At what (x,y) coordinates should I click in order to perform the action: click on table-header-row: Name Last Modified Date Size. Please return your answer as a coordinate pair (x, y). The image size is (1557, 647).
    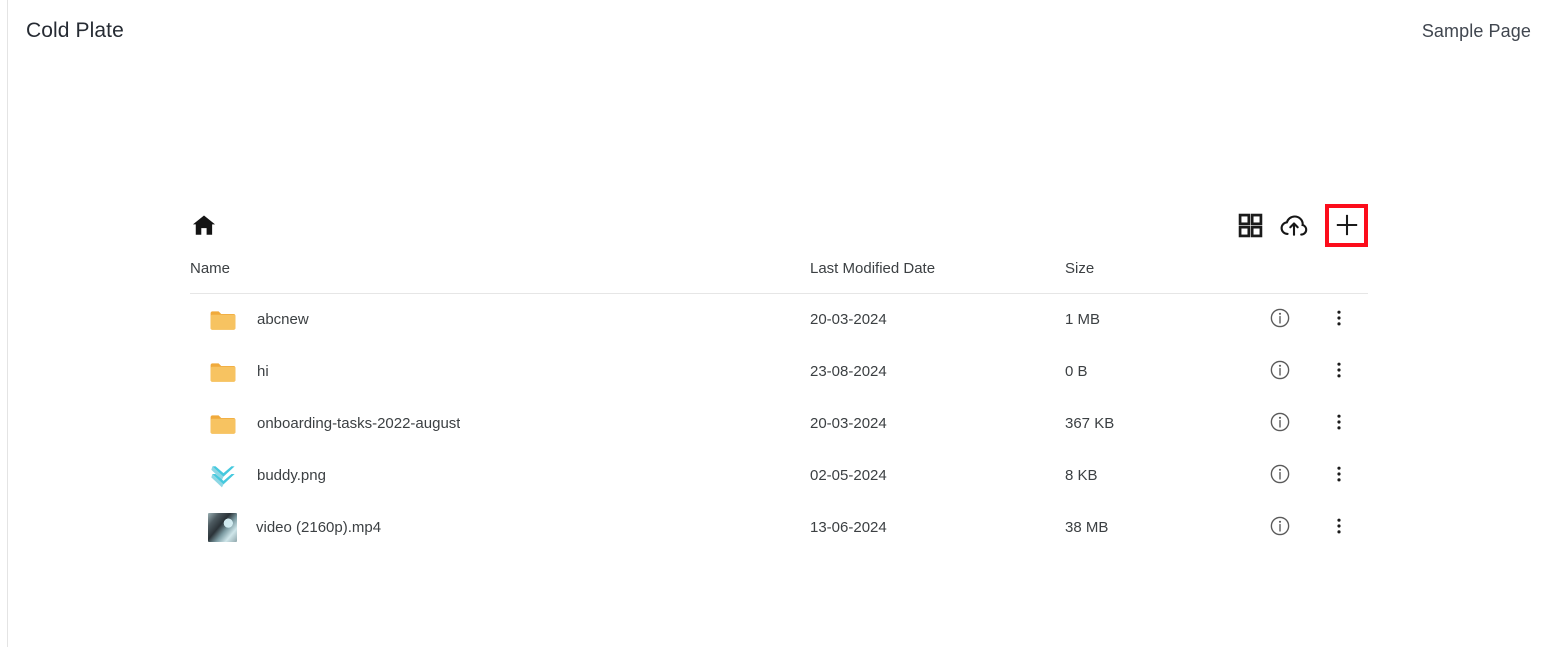
    Looking at the image, I should click on (779, 272).